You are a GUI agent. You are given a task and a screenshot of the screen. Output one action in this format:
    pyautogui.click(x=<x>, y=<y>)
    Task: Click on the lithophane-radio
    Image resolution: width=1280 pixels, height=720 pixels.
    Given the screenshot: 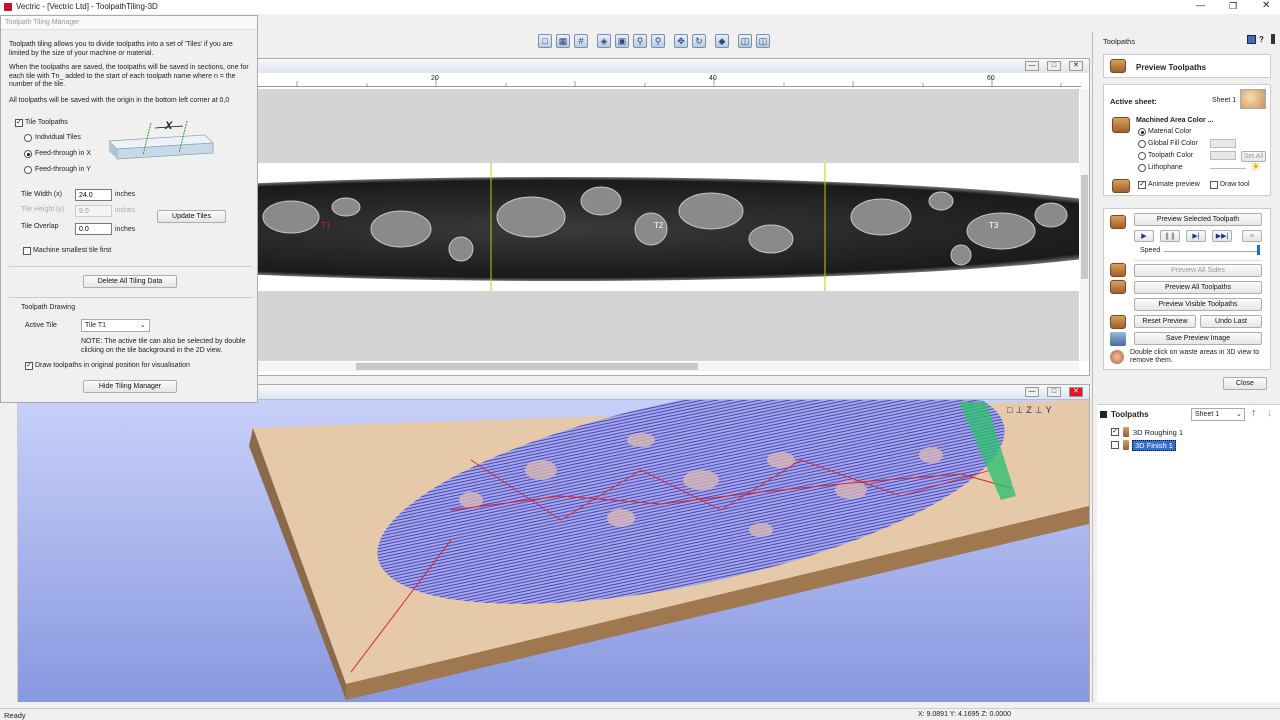 What is the action you would take?
    pyautogui.click(x=1142, y=168)
    